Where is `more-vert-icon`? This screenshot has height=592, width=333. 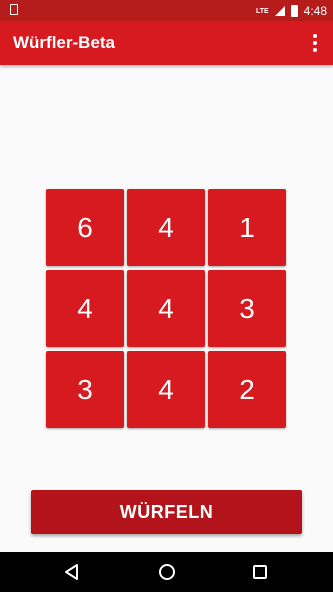 more-vert-icon is located at coordinates (315, 43).